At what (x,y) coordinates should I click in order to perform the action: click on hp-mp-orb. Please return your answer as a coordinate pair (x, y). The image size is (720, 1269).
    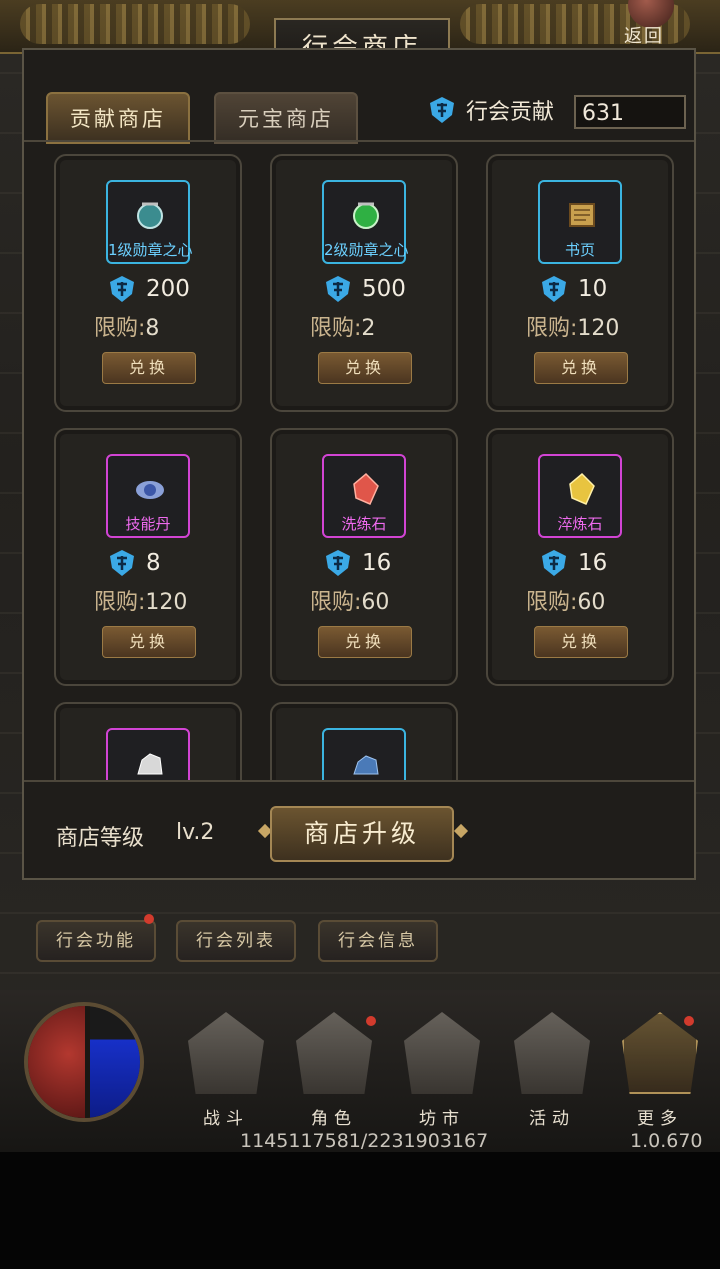
    Looking at the image, I should click on (84, 1062).